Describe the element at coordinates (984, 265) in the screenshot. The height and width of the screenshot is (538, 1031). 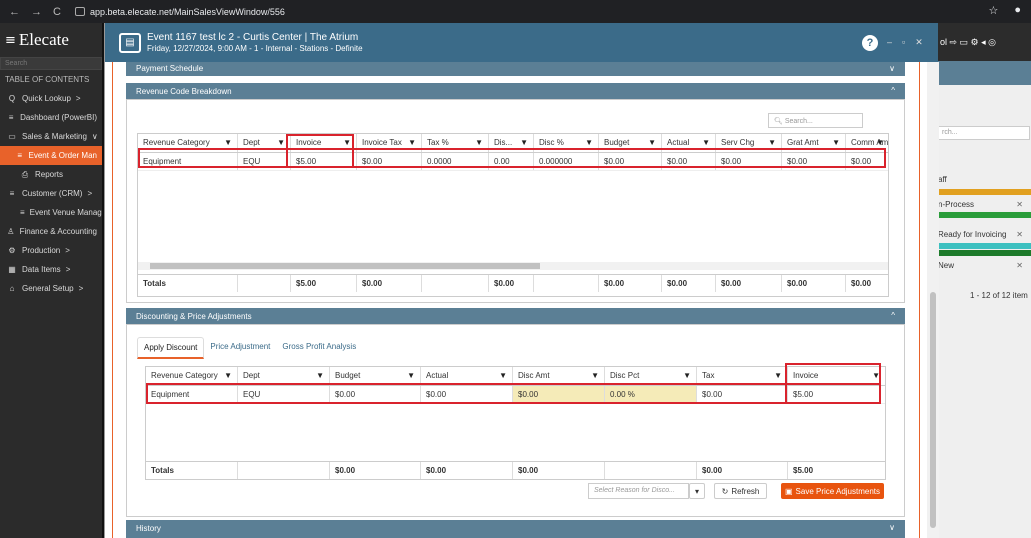
I see `status-row: New ✕` at that location.